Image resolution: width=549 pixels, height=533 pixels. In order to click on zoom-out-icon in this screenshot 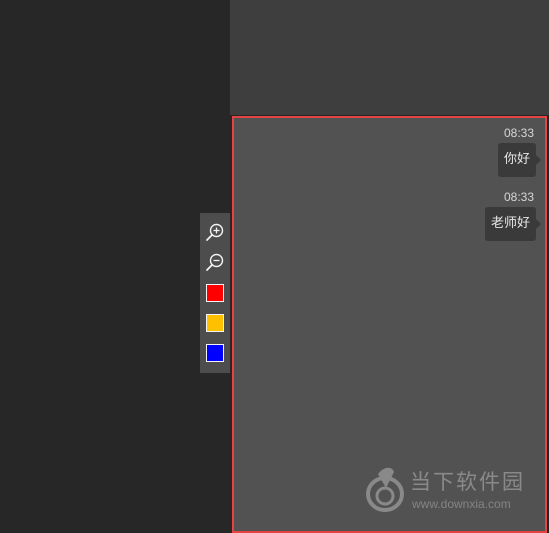, I will do `click(215, 262)`.